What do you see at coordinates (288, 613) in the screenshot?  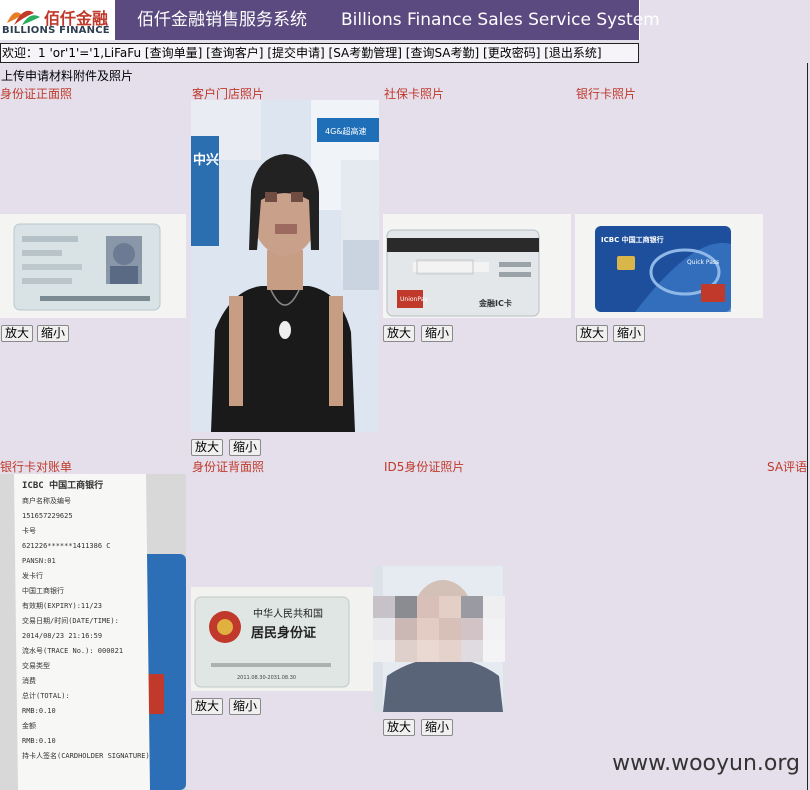 I see `id-title-1: 中华人民共和国` at bounding box center [288, 613].